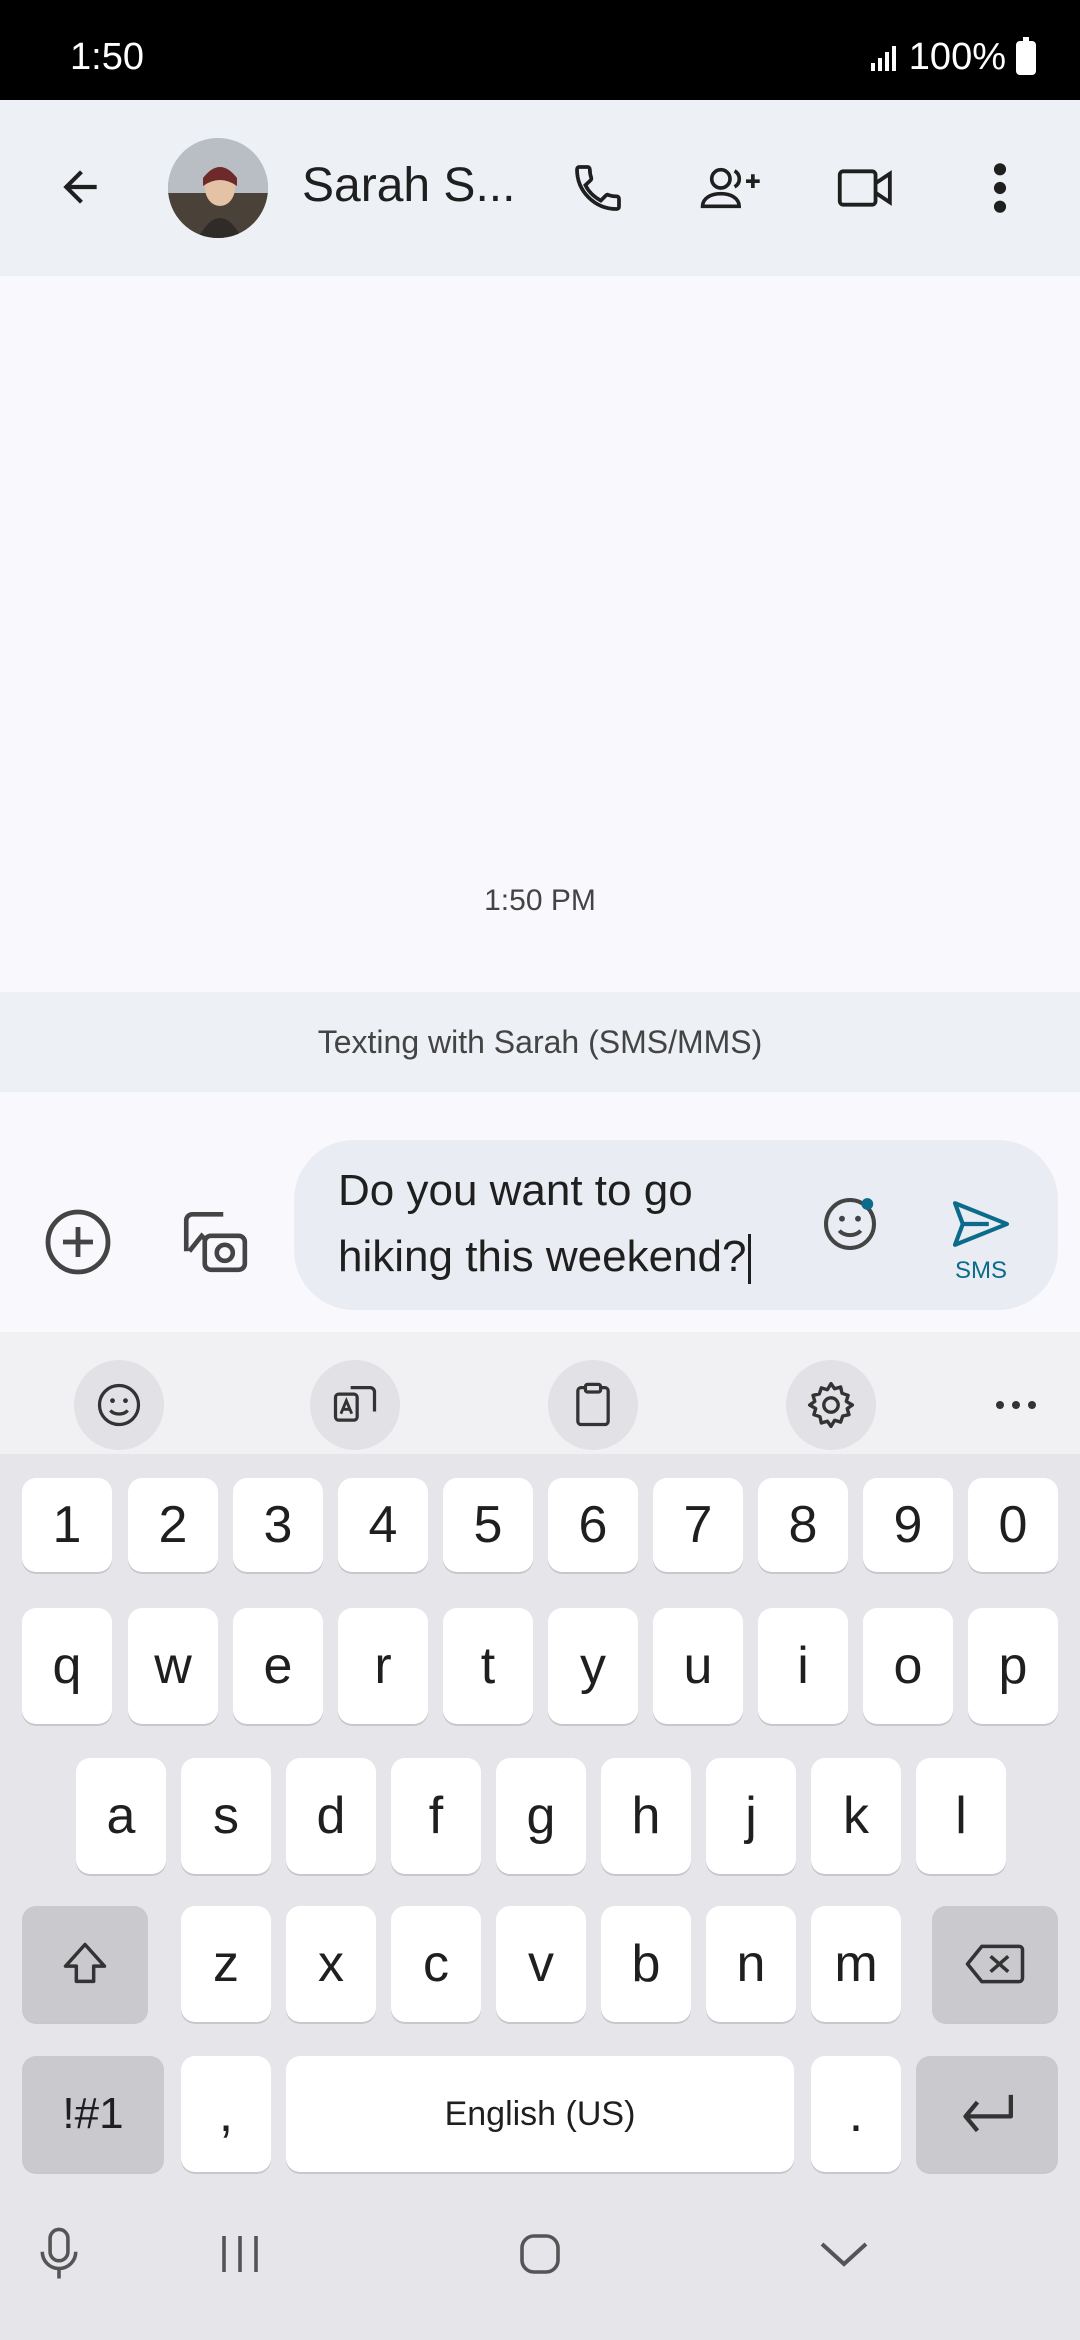 The image size is (1080, 2340). Describe the element at coordinates (750, 1259) in the screenshot. I see `text-cursor` at that location.